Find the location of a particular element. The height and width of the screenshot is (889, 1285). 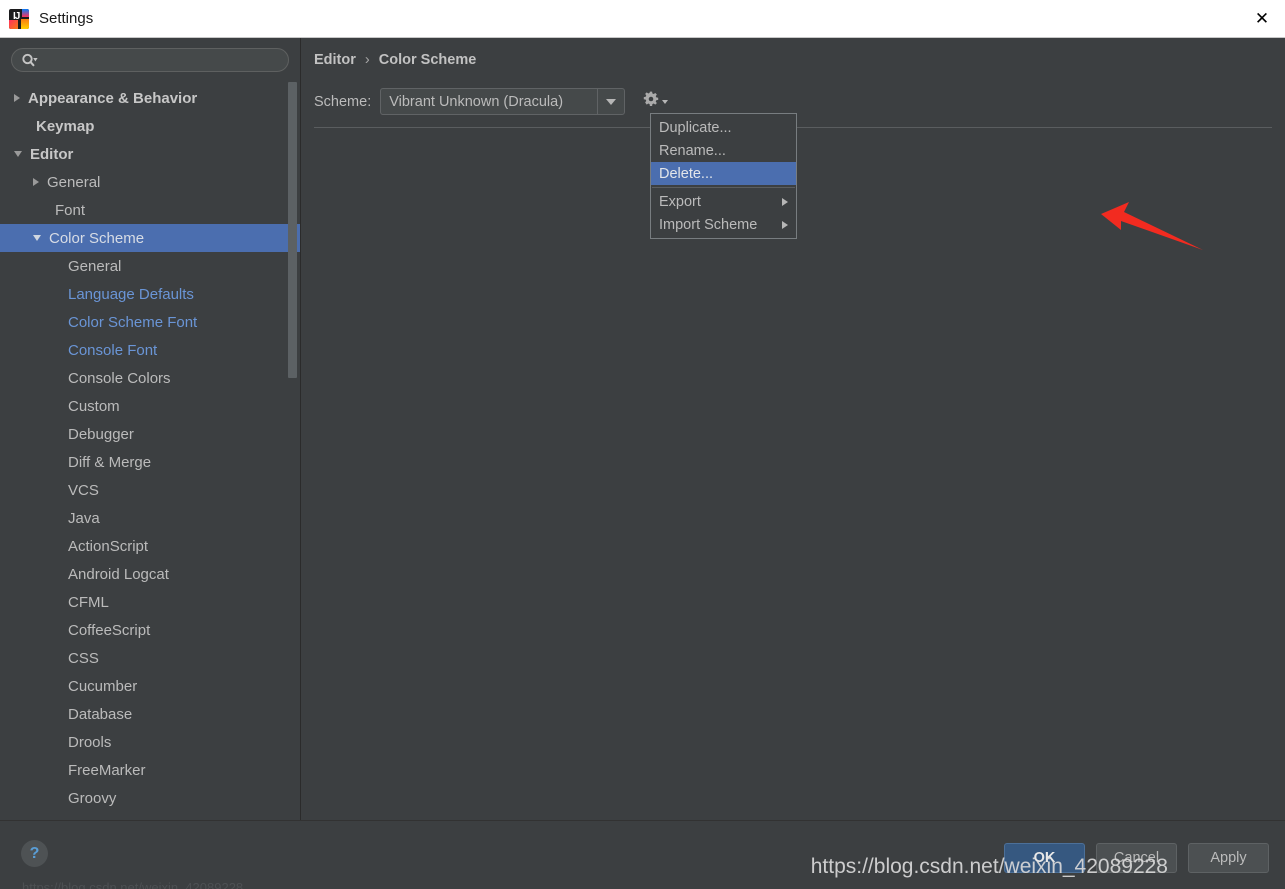

dialog-footer is located at coordinates (642, 854).